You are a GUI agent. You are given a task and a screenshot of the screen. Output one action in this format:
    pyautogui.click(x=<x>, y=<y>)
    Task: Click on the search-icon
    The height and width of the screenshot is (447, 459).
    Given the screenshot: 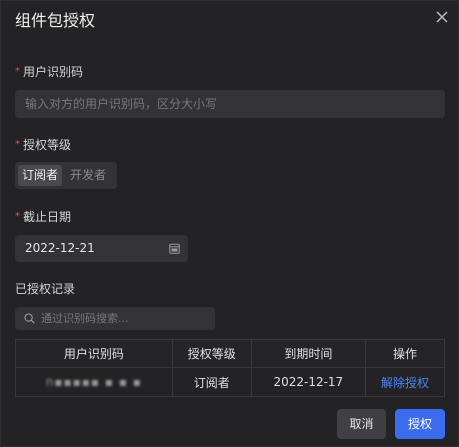 What is the action you would take?
    pyautogui.click(x=29, y=318)
    